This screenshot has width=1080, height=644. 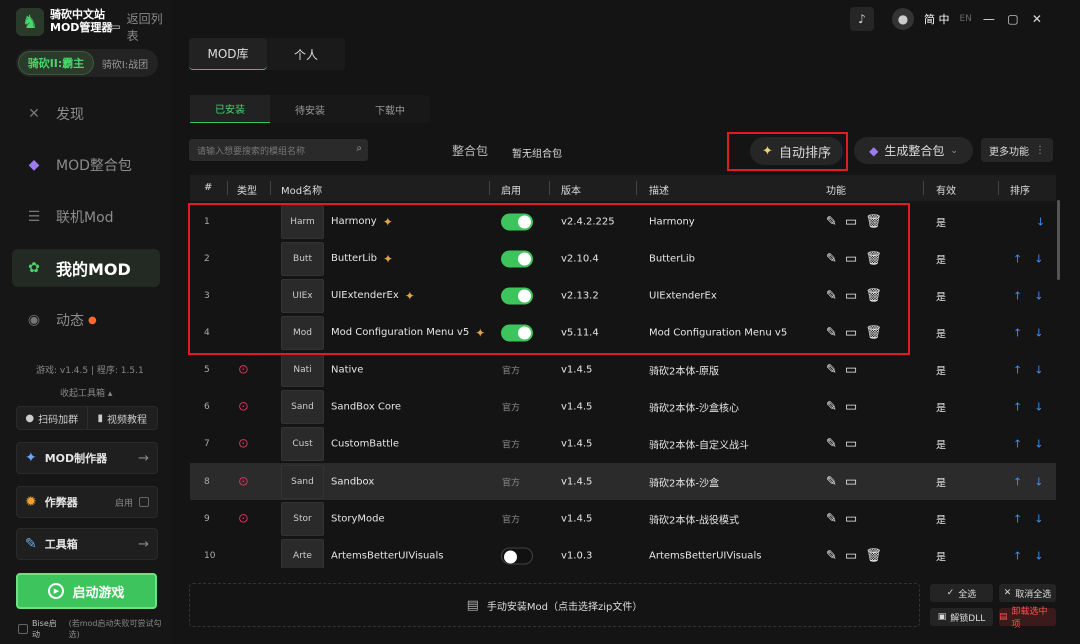 I want to click on cheat-tool: ✹ 作弊器 启用, so click(x=87, y=502).